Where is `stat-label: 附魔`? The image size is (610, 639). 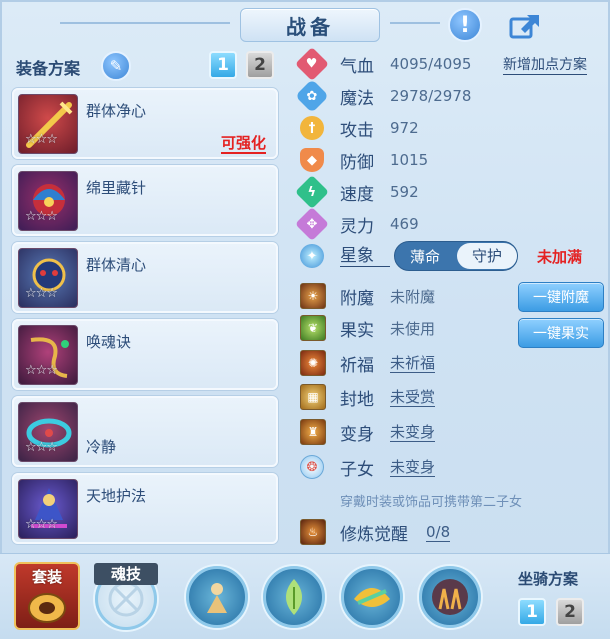 stat-label: 附魔 is located at coordinates (357, 298).